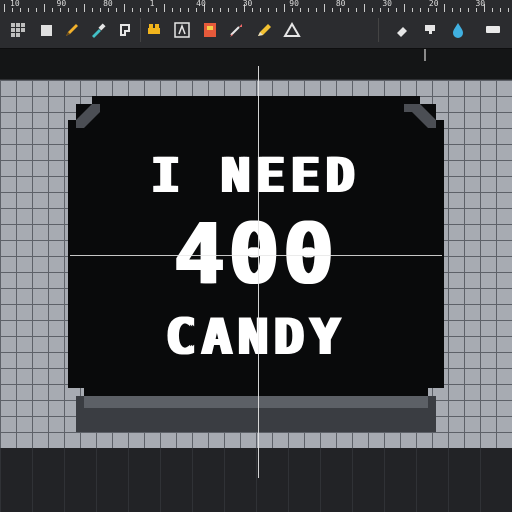 The image size is (512, 512). I want to click on stamp-icon, so click(430, 30).